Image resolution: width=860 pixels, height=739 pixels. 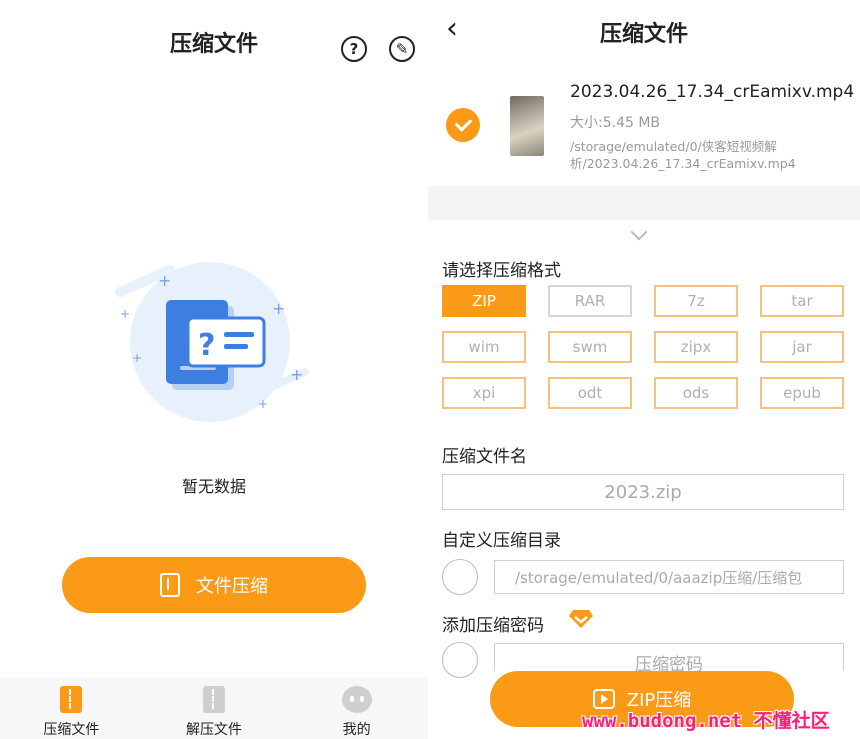 What do you see at coordinates (501, 271) in the screenshot?
I see `format-label: 请选择压缩格式` at bounding box center [501, 271].